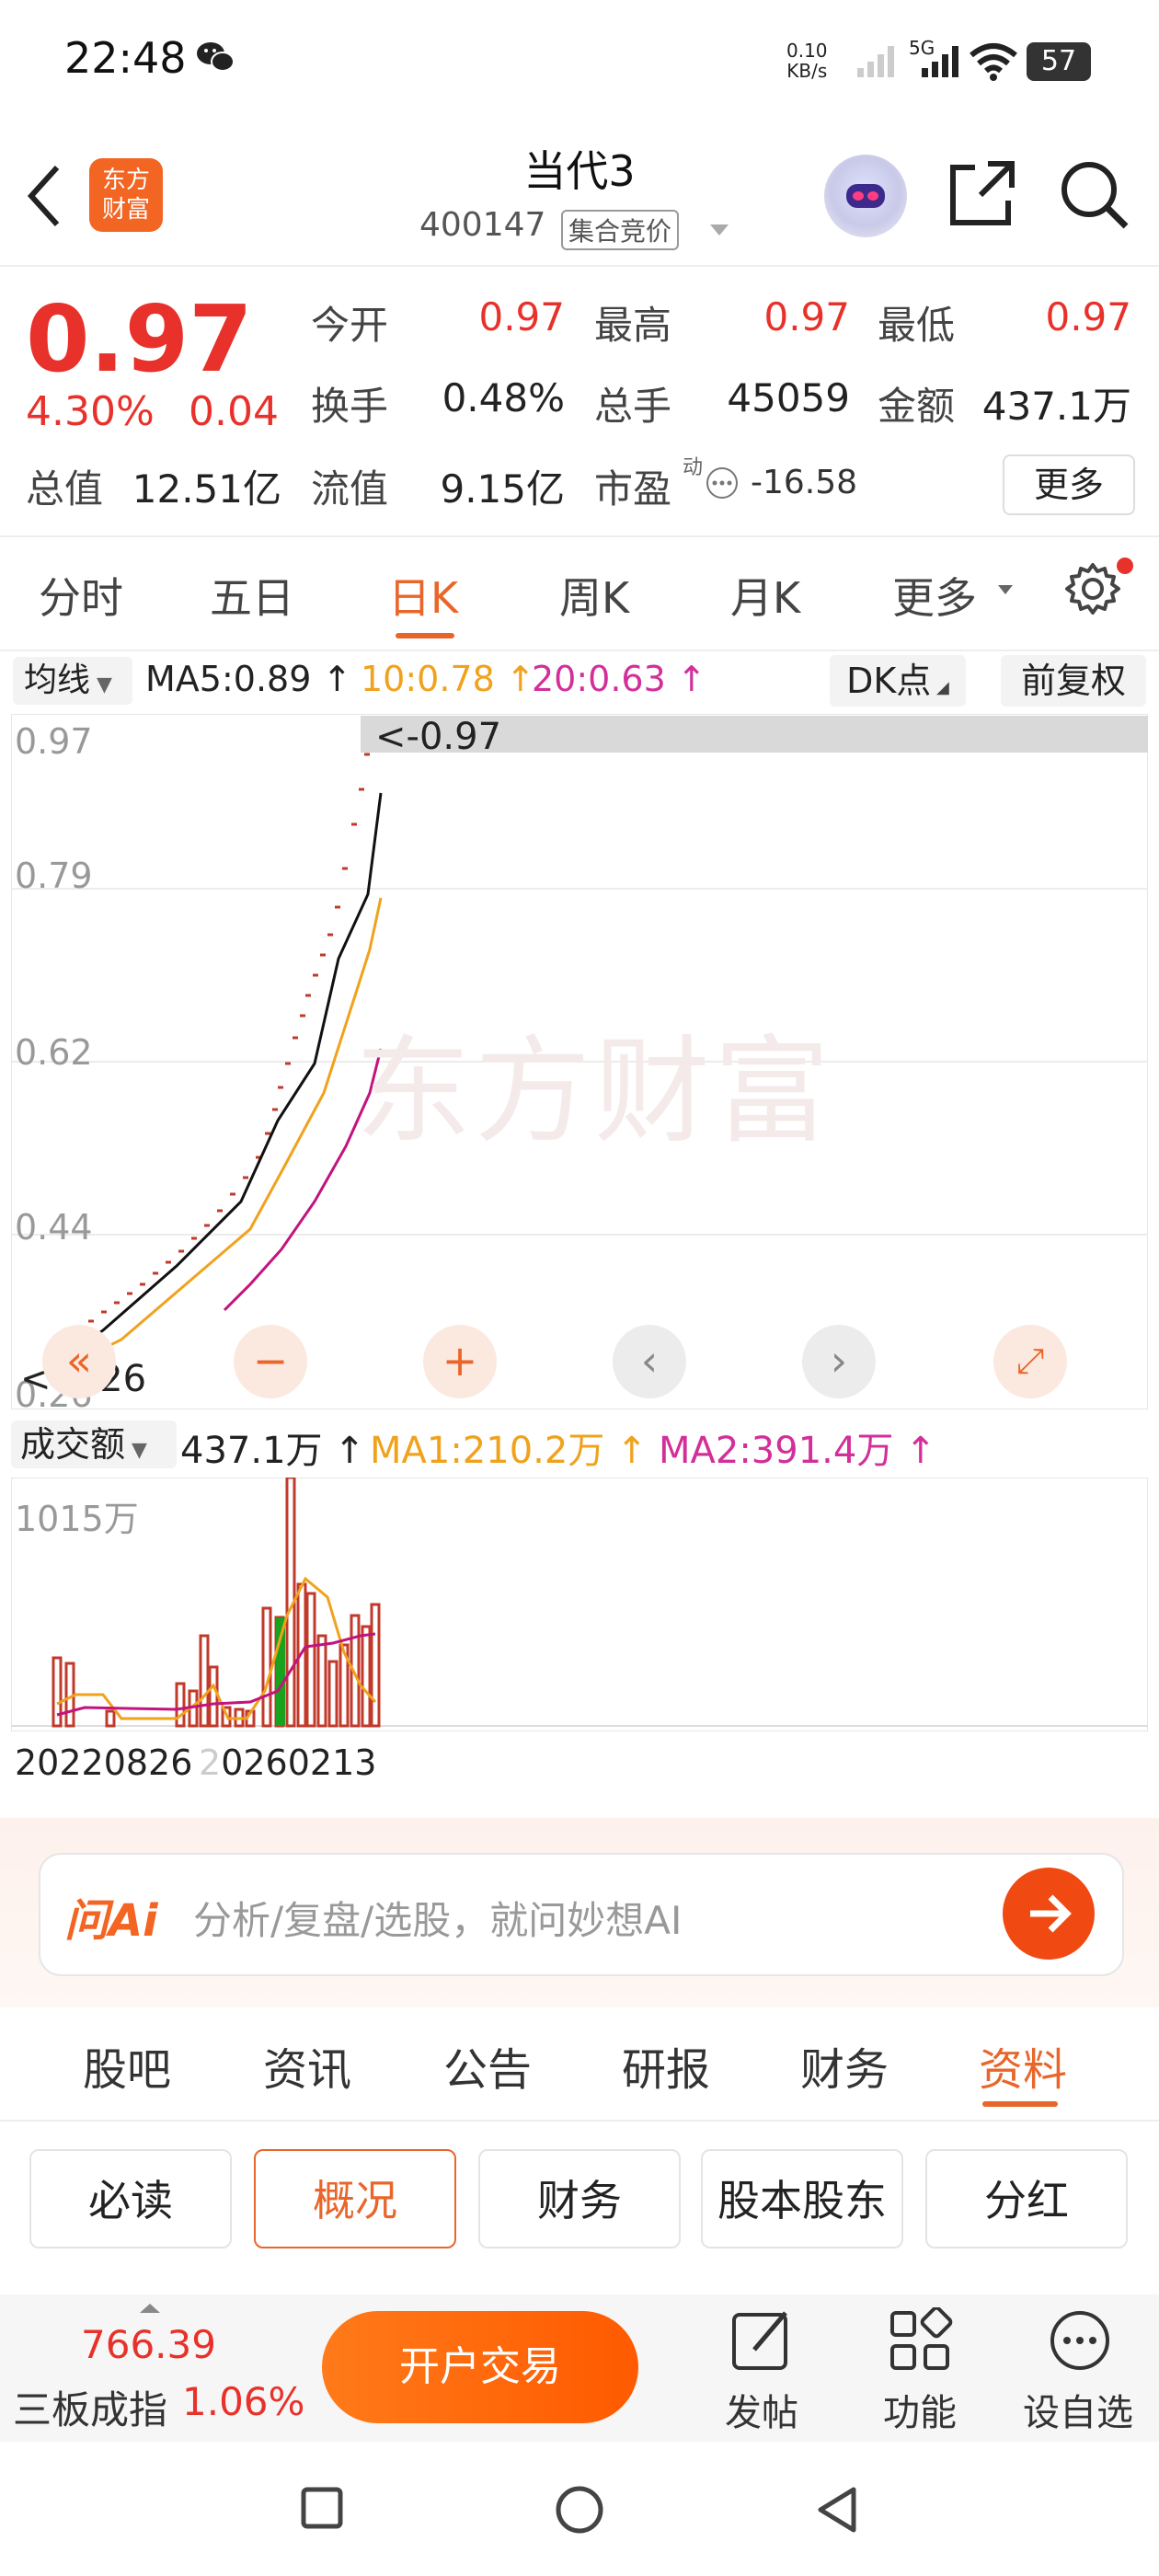 The height and width of the screenshot is (2576, 1159). What do you see at coordinates (127, 2065) in the screenshot?
I see `tab-forum: 股吧` at bounding box center [127, 2065].